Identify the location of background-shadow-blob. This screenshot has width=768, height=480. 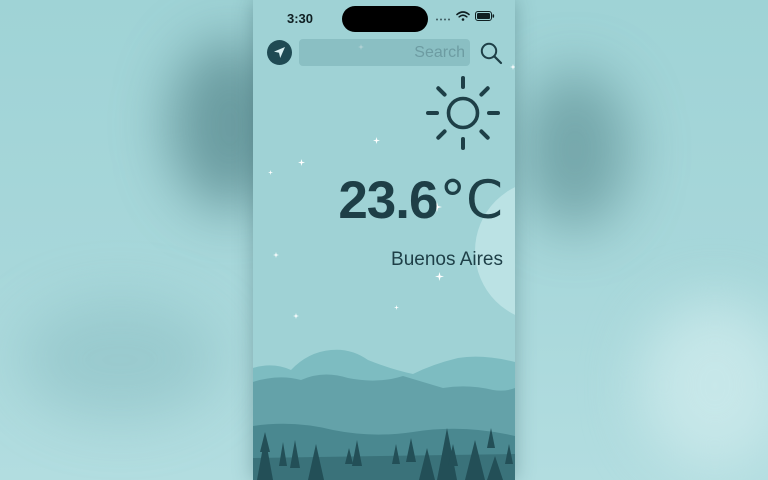
(575, 150).